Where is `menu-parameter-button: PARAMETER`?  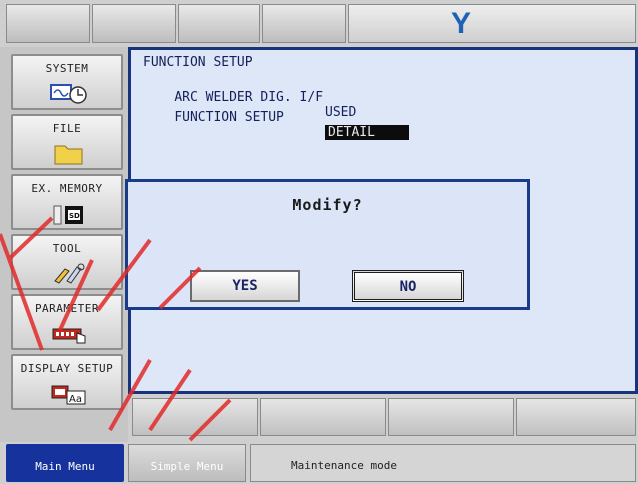 menu-parameter-button: PARAMETER is located at coordinates (67, 322).